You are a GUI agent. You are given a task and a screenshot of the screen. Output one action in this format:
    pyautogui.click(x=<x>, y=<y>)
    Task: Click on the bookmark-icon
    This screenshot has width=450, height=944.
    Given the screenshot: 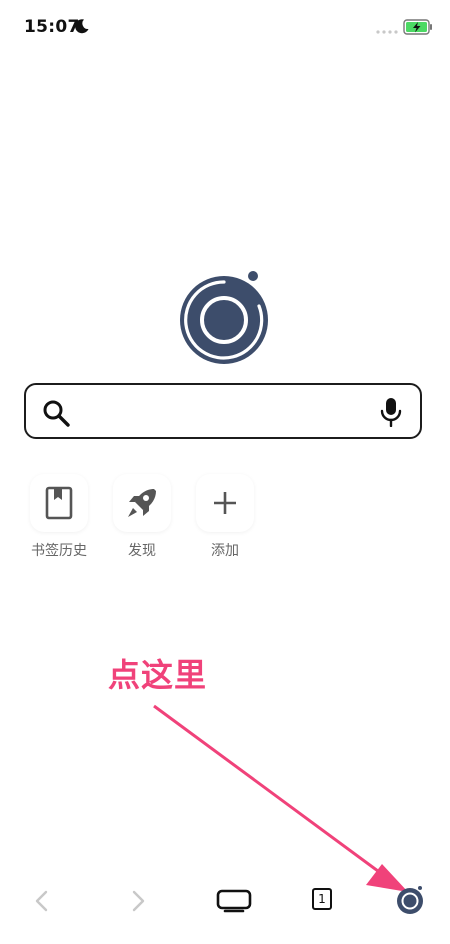 What is the action you would take?
    pyautogui.click(x=59, y=503)
    